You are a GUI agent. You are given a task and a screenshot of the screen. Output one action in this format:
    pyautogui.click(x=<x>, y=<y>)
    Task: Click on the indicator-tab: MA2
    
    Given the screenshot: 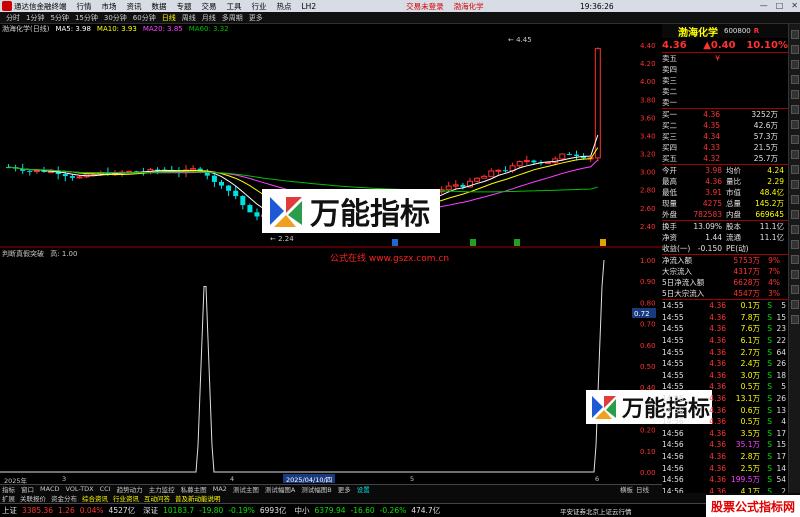 What is the action you would take?
    pyautogui.click(x=220, y=489)
    